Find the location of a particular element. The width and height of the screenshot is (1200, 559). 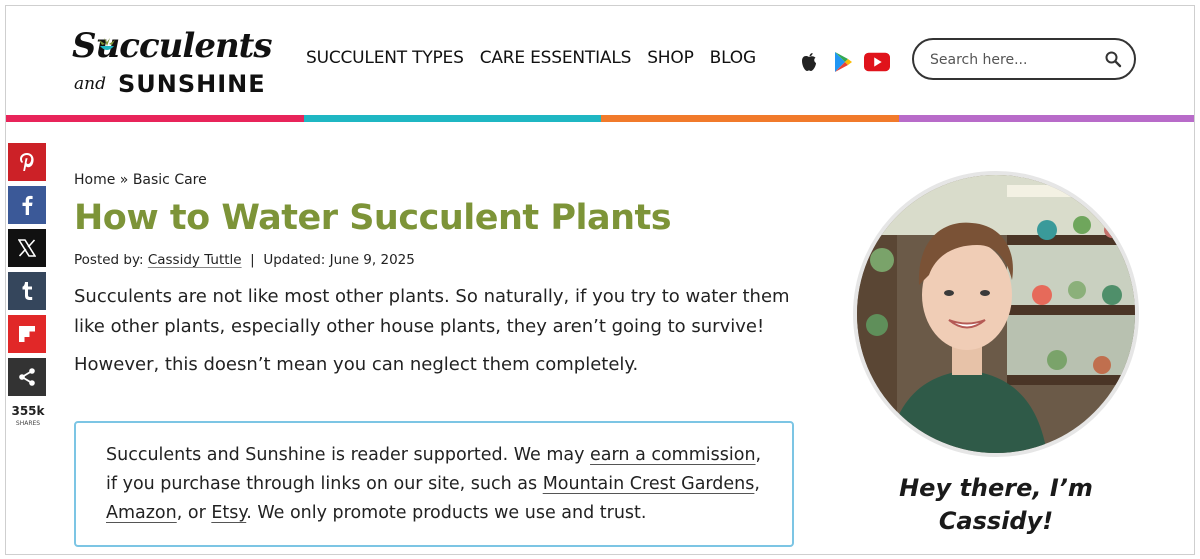

pinterest-share-button is located at coordinates (27, 162).